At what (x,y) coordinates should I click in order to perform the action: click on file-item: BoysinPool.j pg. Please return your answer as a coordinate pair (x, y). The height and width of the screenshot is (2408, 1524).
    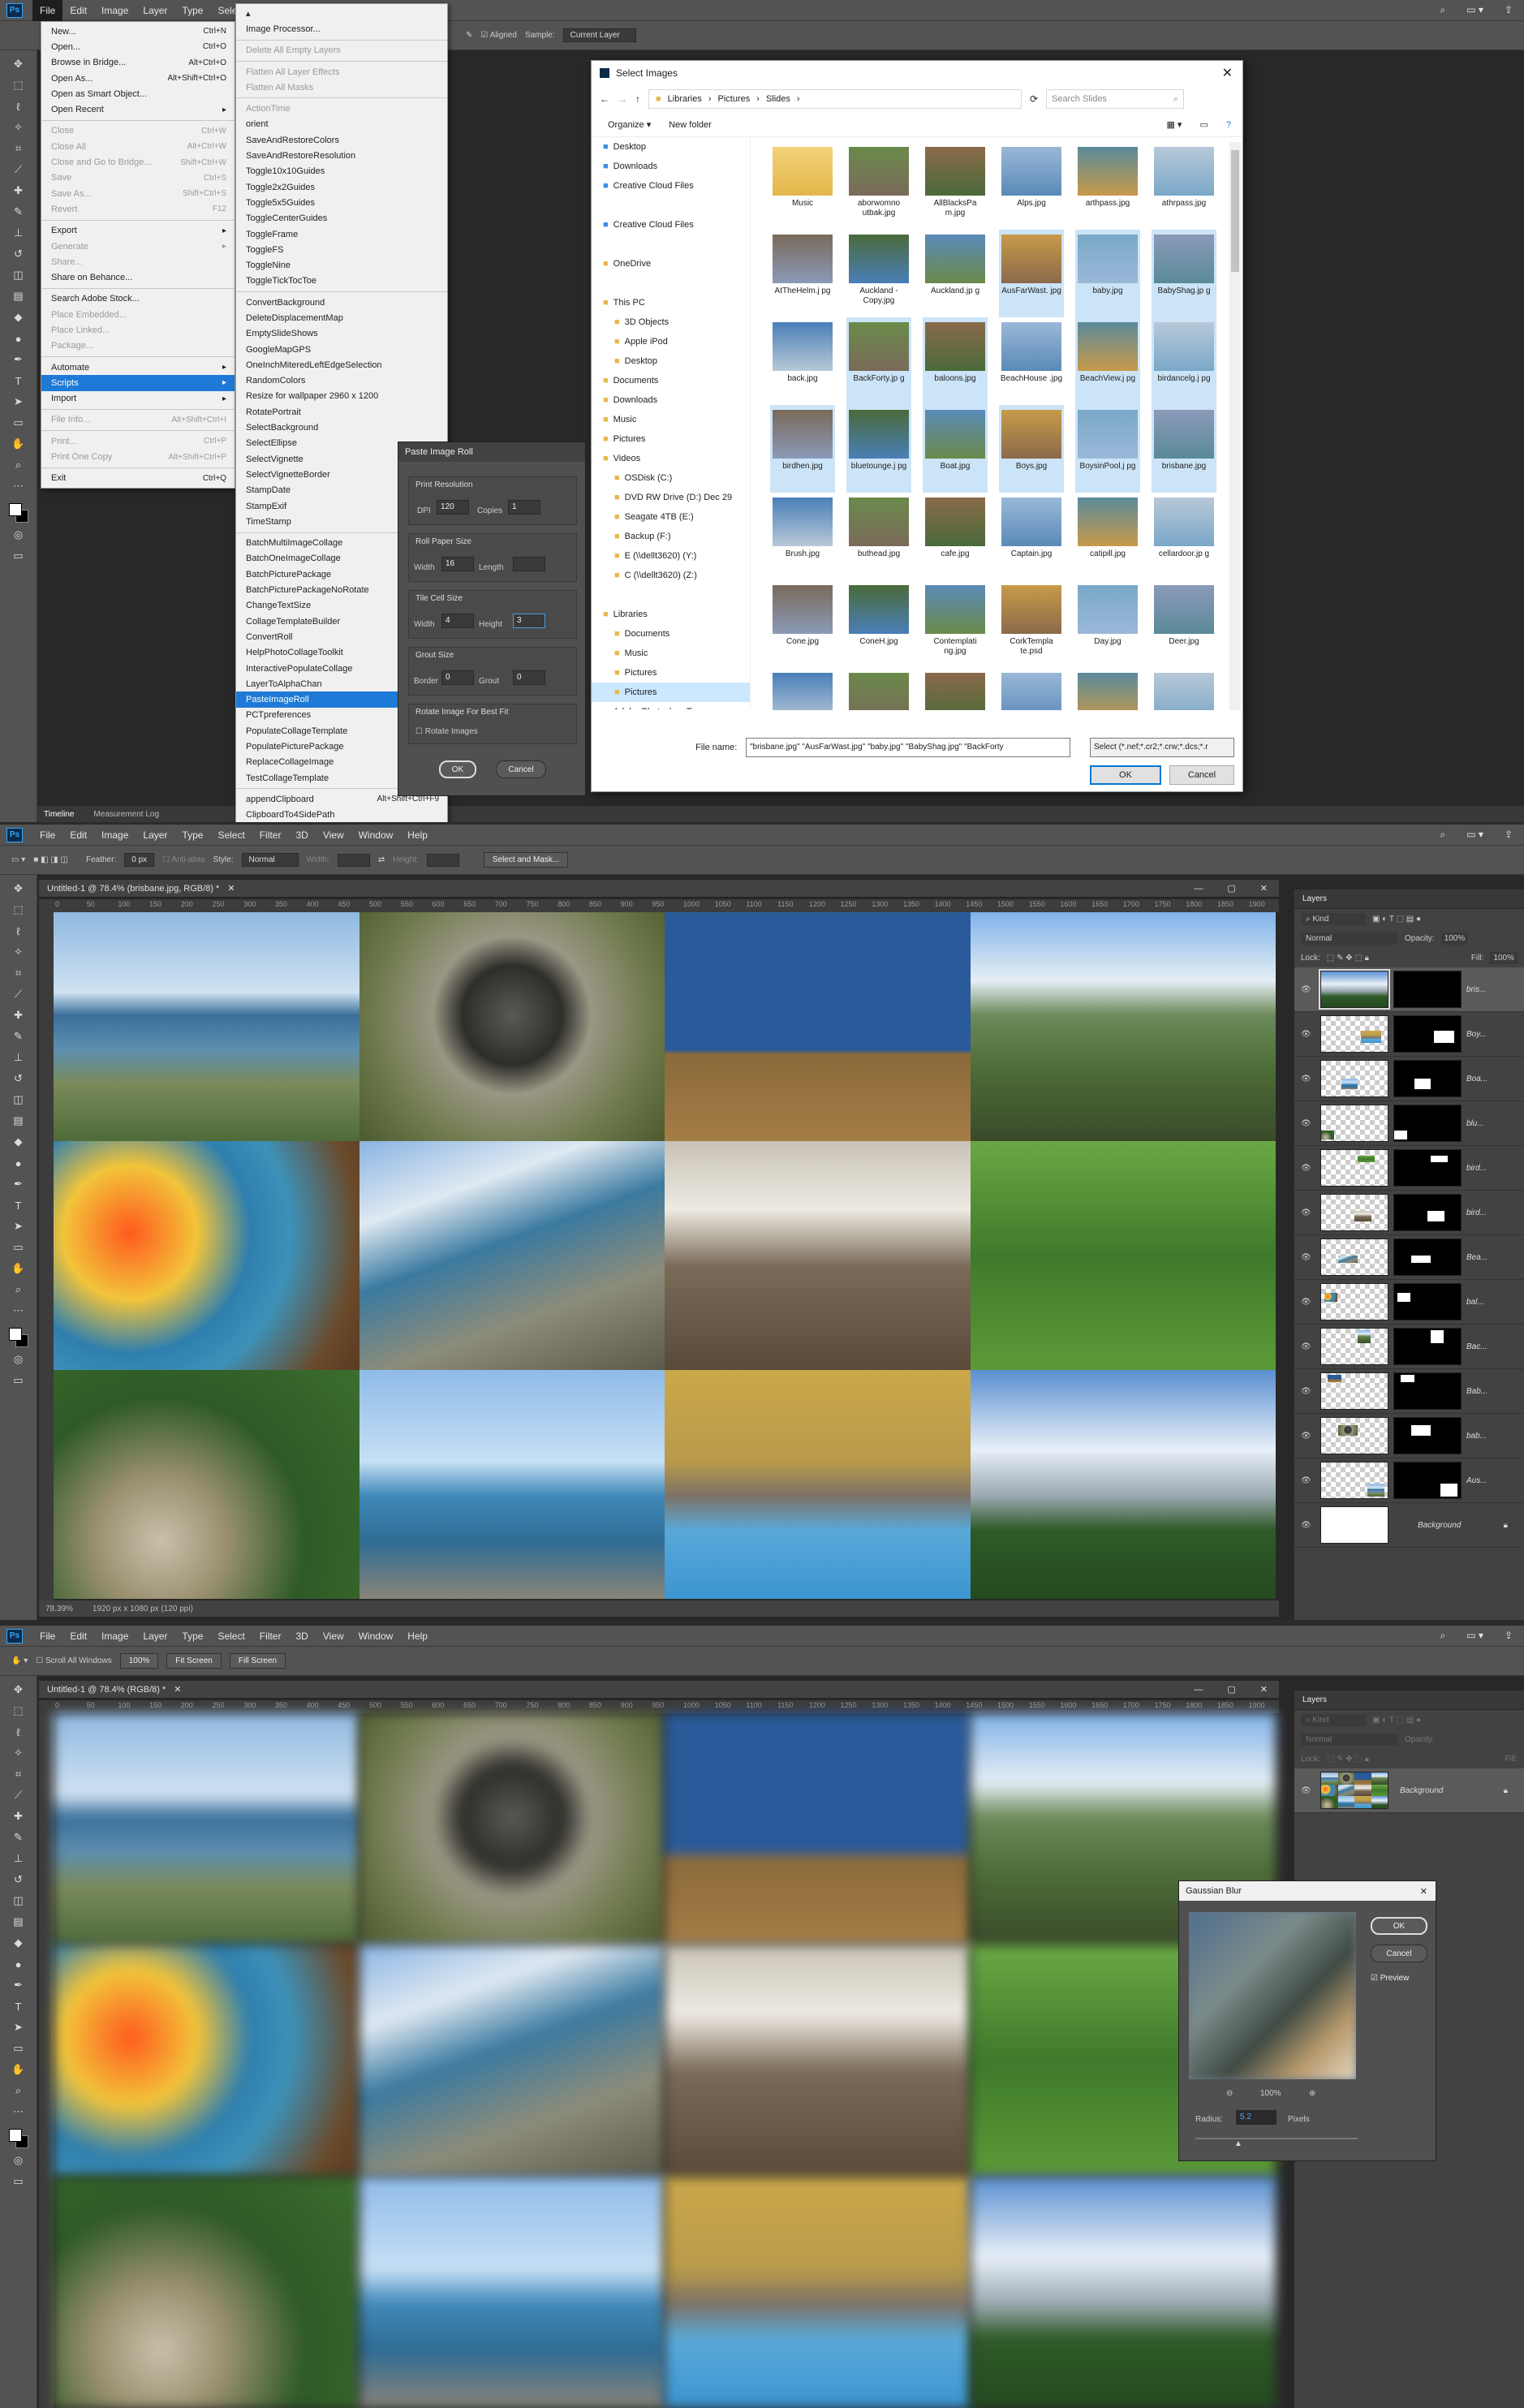
    Looking at the image, I should click on (1107, 449).